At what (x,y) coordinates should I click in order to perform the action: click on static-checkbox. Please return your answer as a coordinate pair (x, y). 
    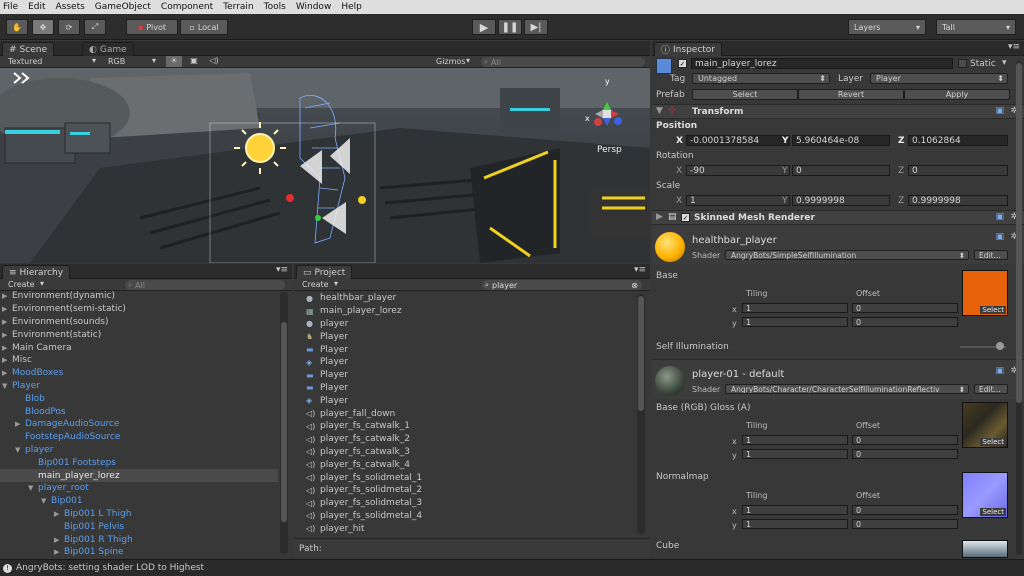
    Looking at the image, I should click on (962, 63).